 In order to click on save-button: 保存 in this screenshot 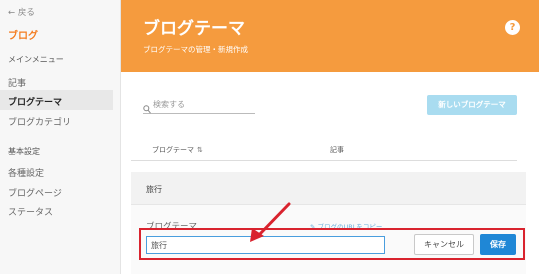, I will do `click(498, 244)`.